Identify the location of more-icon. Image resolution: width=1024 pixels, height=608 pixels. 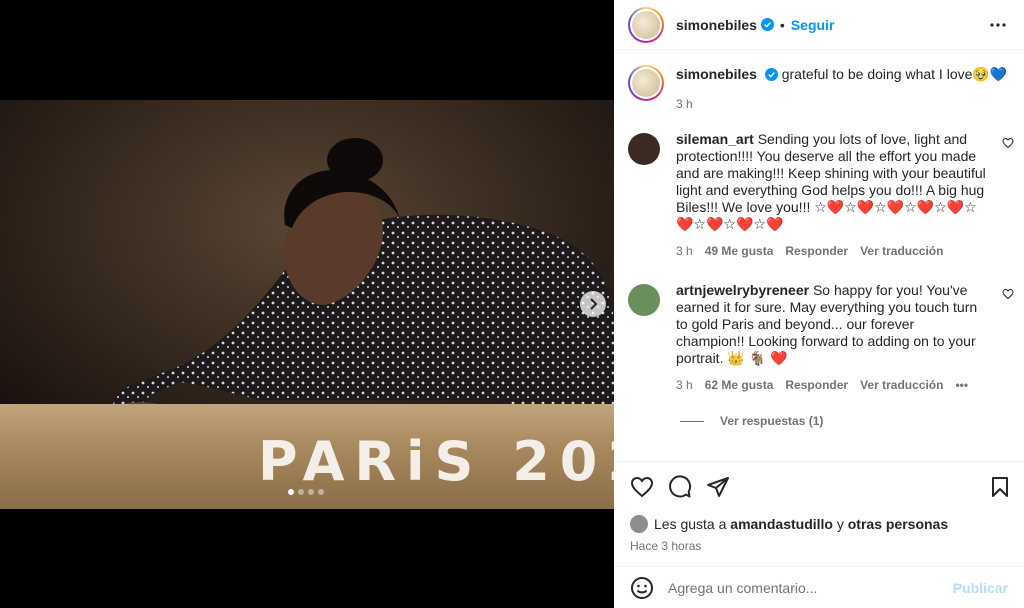
(998, 25).